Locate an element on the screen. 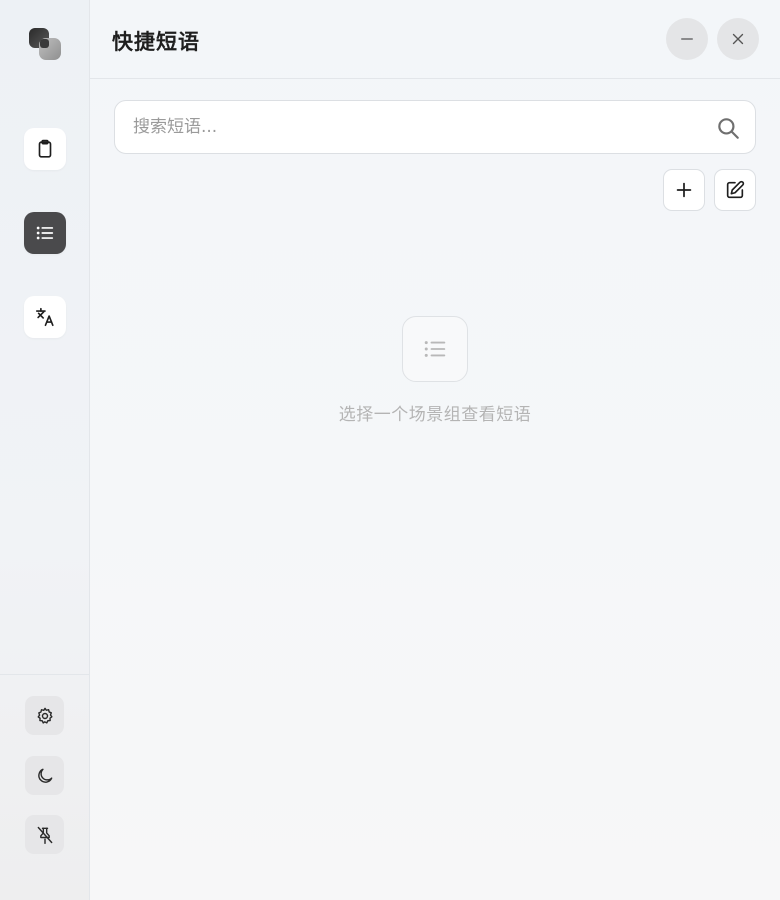 The width and height of the screenshot is (780, 900). app-logo-icon is located at coordinates (45, 44).